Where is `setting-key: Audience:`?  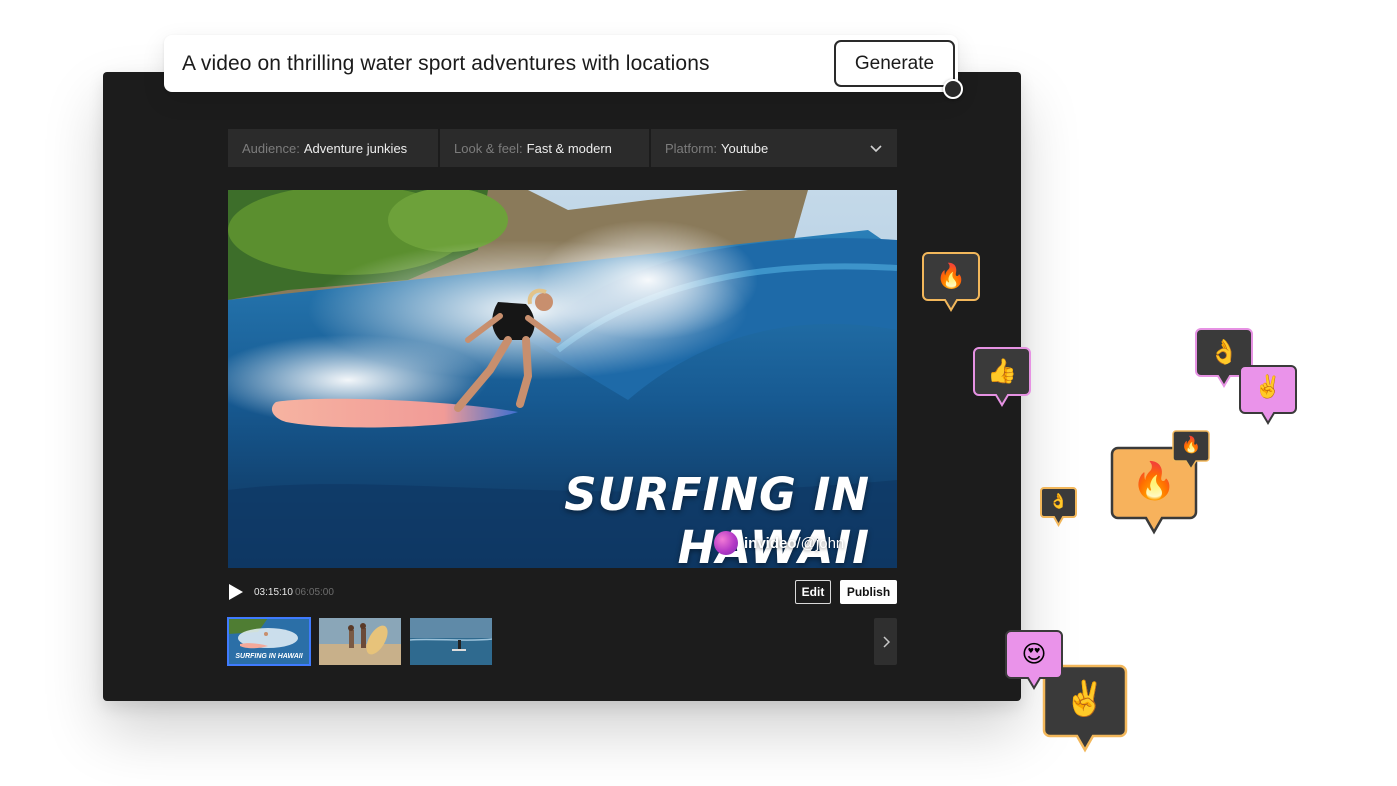
setting-key: Audience: is located at coordinates (271, 148).